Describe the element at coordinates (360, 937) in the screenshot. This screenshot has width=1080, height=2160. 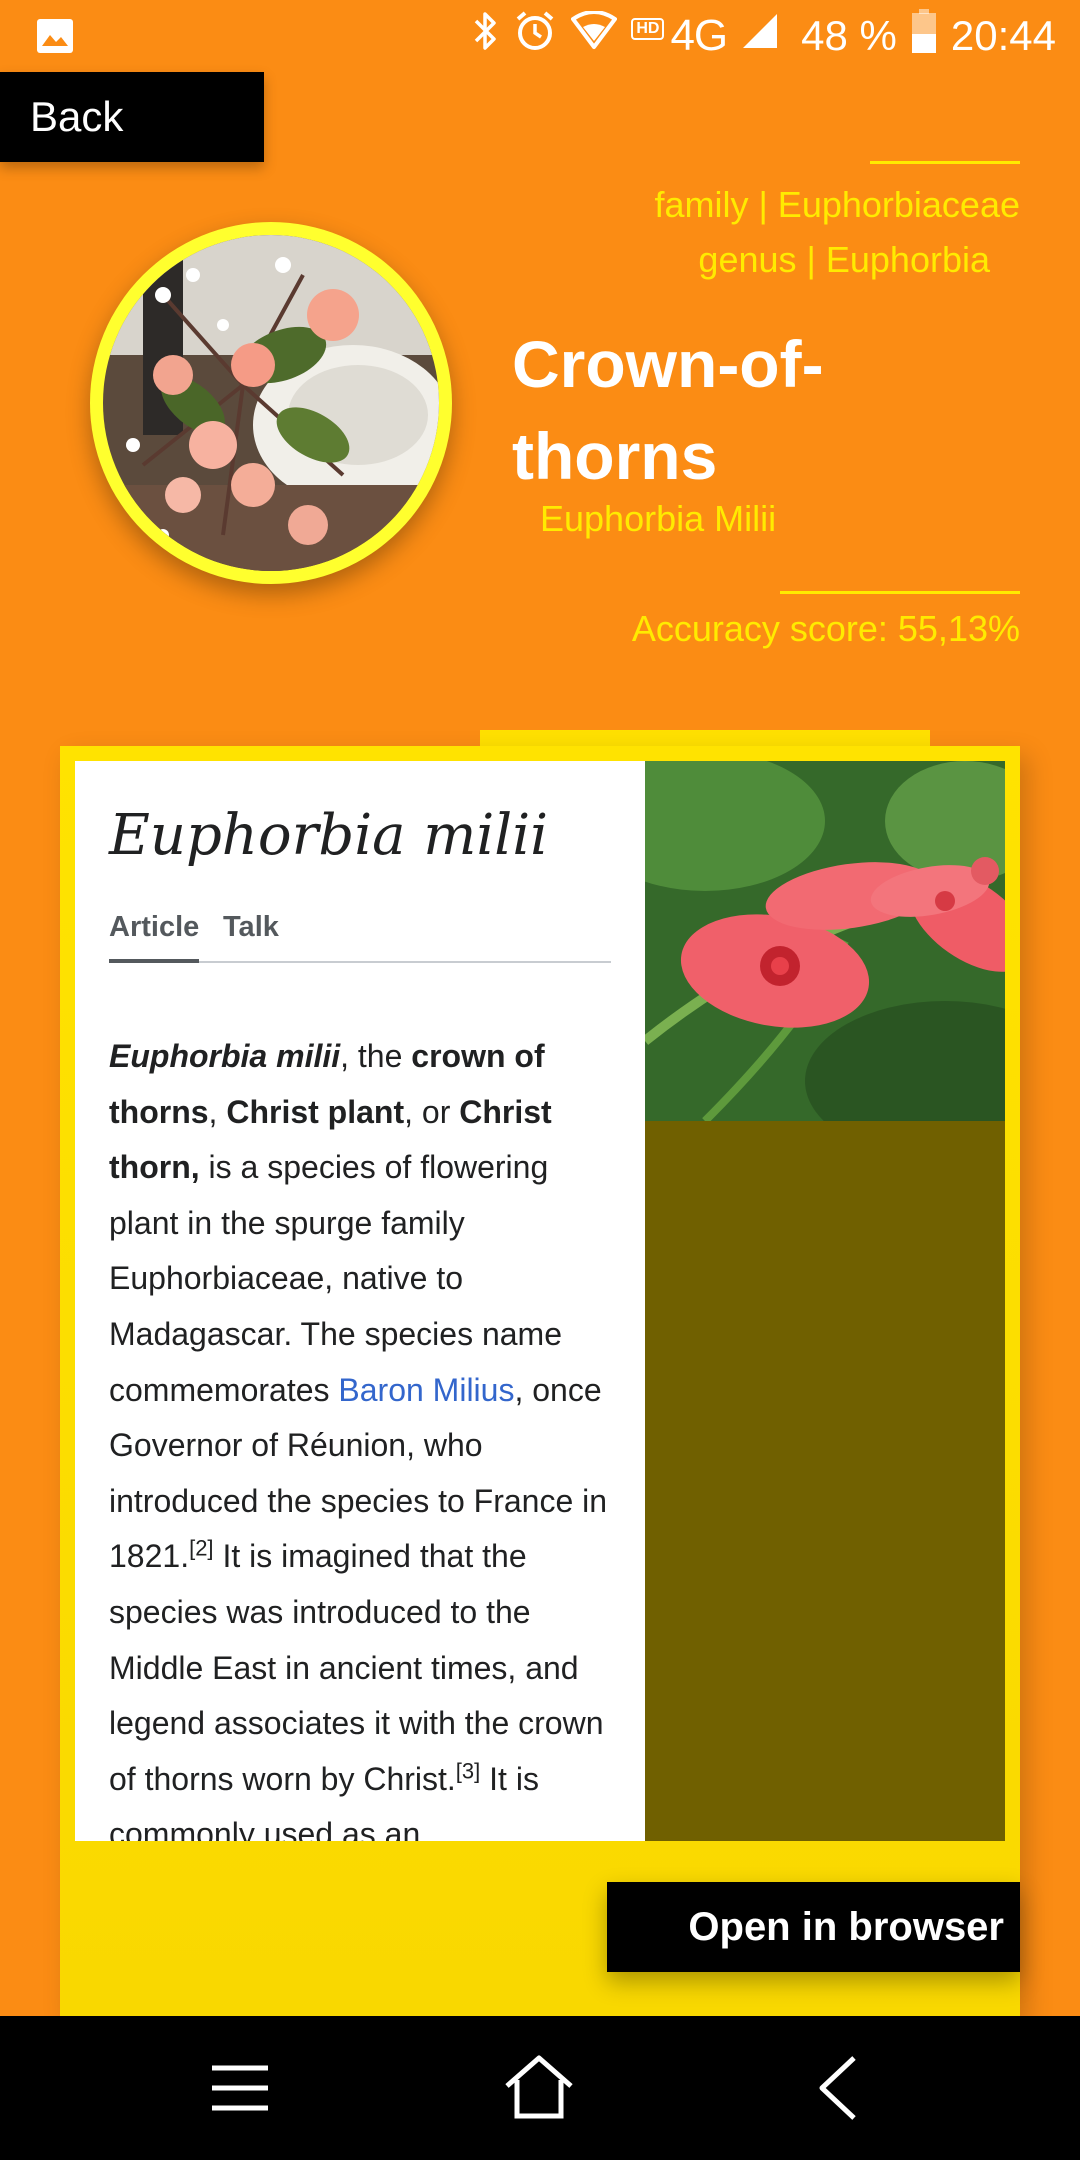
I see `wiki-tab-bar: Article Talk` at that location.